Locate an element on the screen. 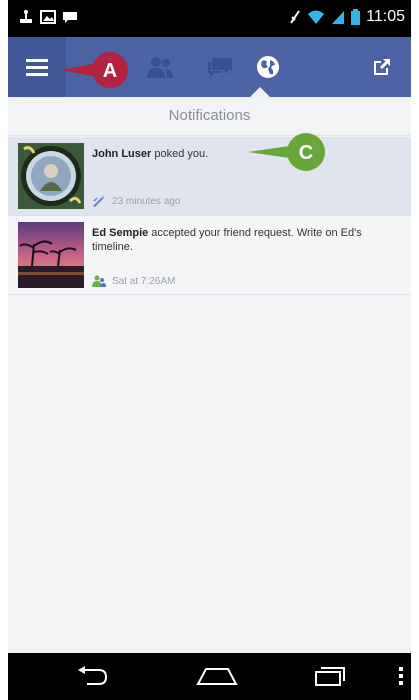 Image resolution: width=419 pixels, height=700 pixels. friends-icon is located at coordinates (99, 281).